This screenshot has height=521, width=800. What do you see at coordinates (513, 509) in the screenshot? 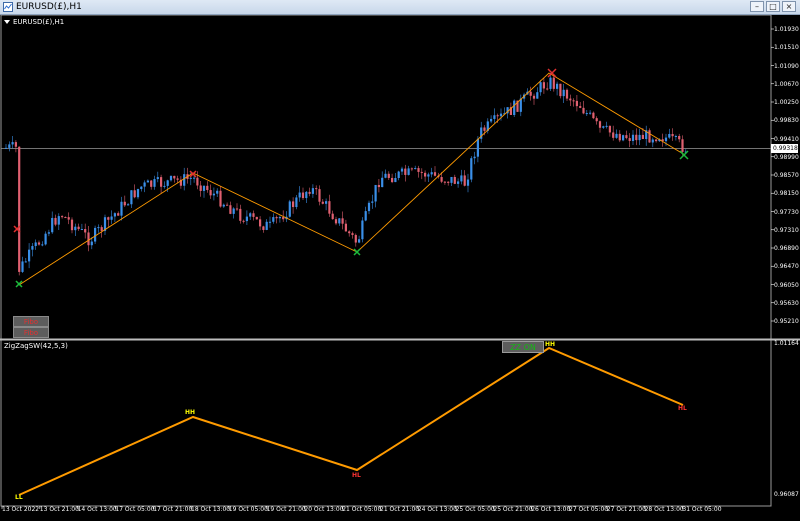
I see `time-axis-label: 25 Oct 21:00` at bounding box center [513, 509].